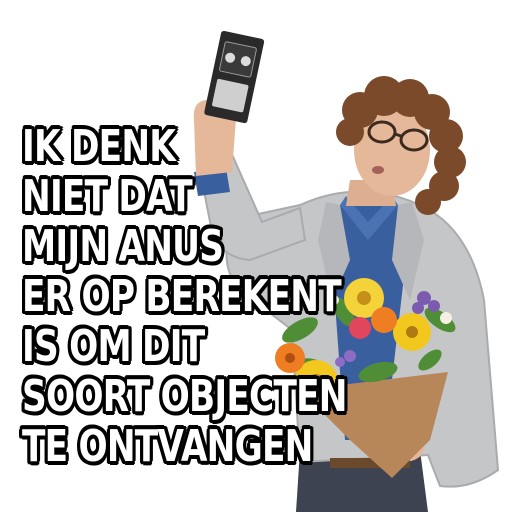 The width and height of the screenshot is (512, 512). Describe the element at coordinates (184, 396) in the screenshot. I see `caption-line: SOORT OBJECTEN` at that location.